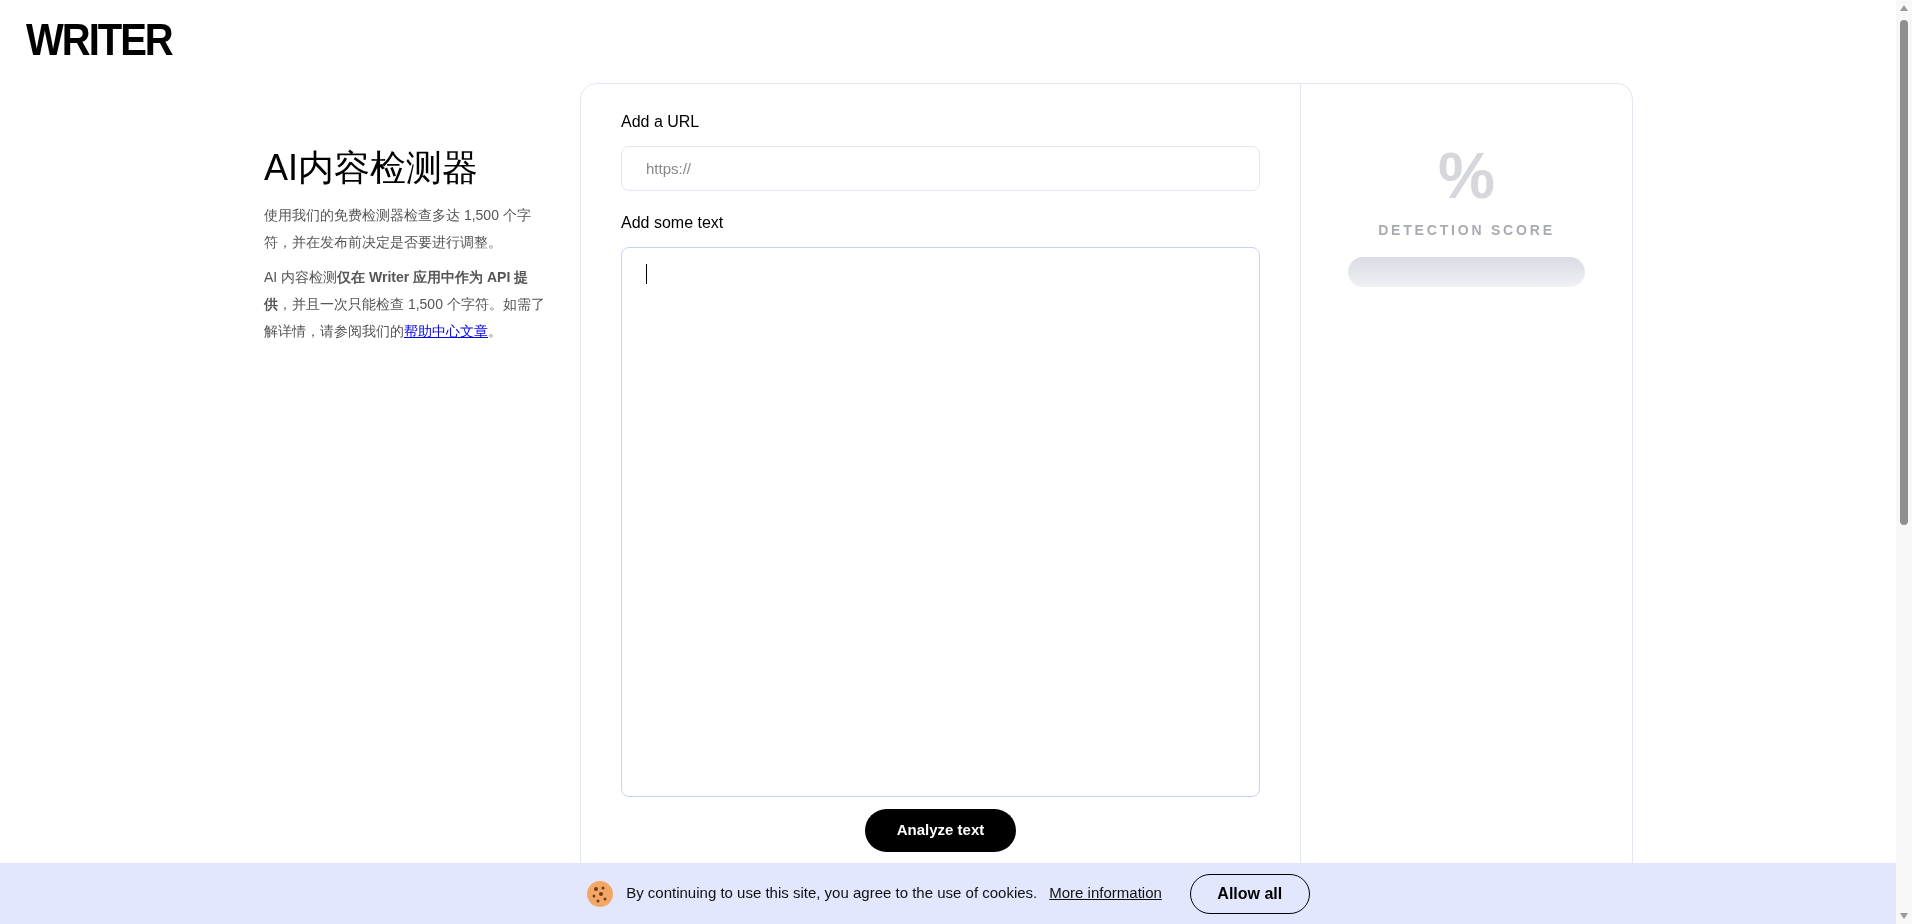  I want to click on url-field: https://, so click(940, 168).